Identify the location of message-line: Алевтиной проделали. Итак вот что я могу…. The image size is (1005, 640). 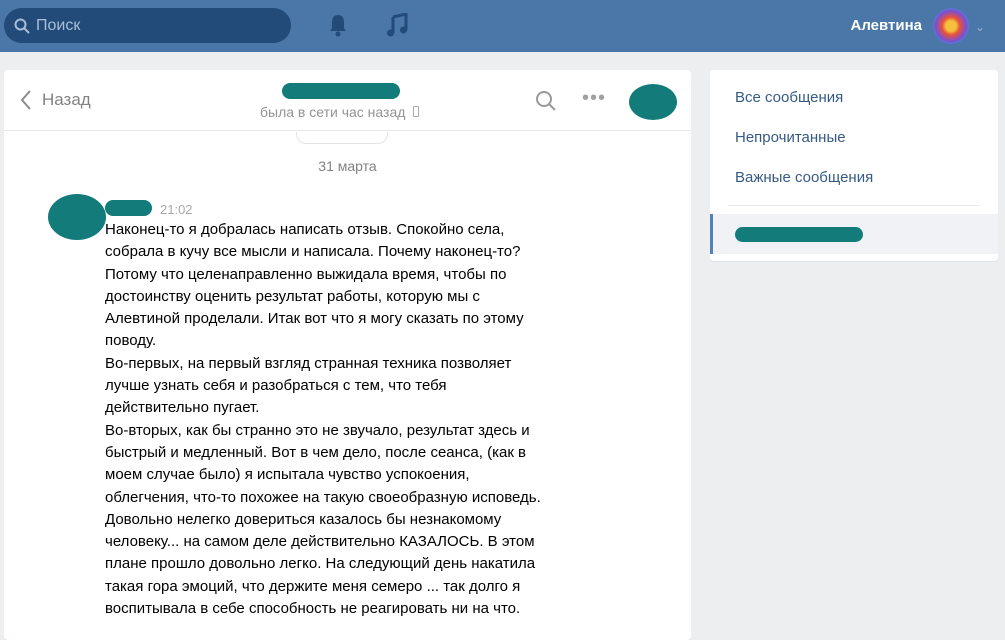
(314, 319).